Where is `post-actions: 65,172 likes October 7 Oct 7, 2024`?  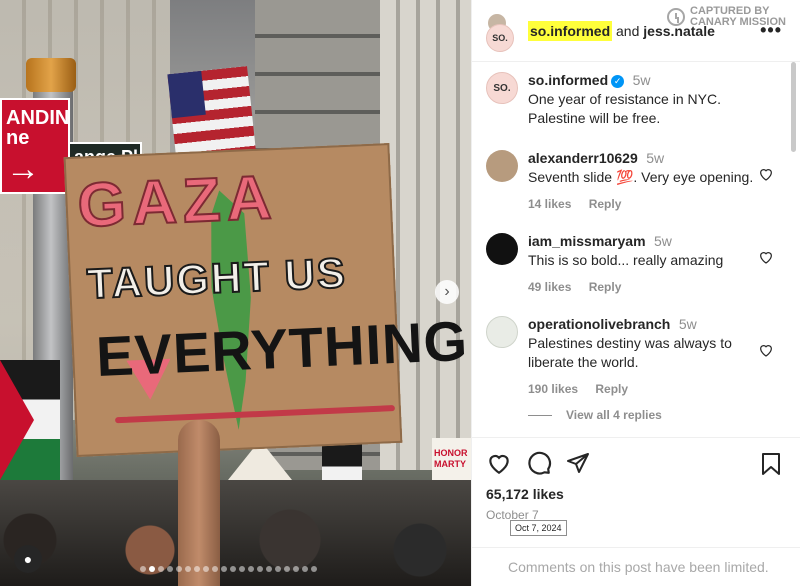 post-actions: 65,172 likes October 7 Oct 7, 2024 is located at coordinates (636, 492).